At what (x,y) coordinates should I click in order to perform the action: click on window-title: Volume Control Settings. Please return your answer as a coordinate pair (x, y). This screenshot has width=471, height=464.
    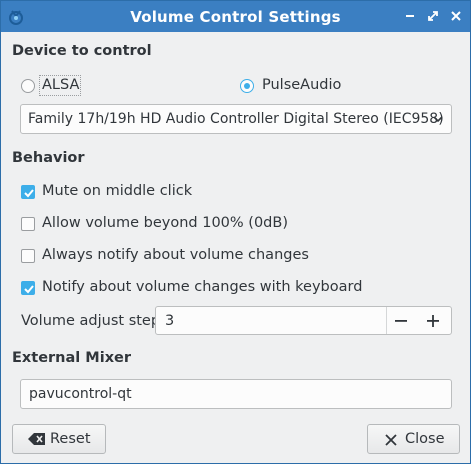
    Looking at the image, I should click on (235, 17).